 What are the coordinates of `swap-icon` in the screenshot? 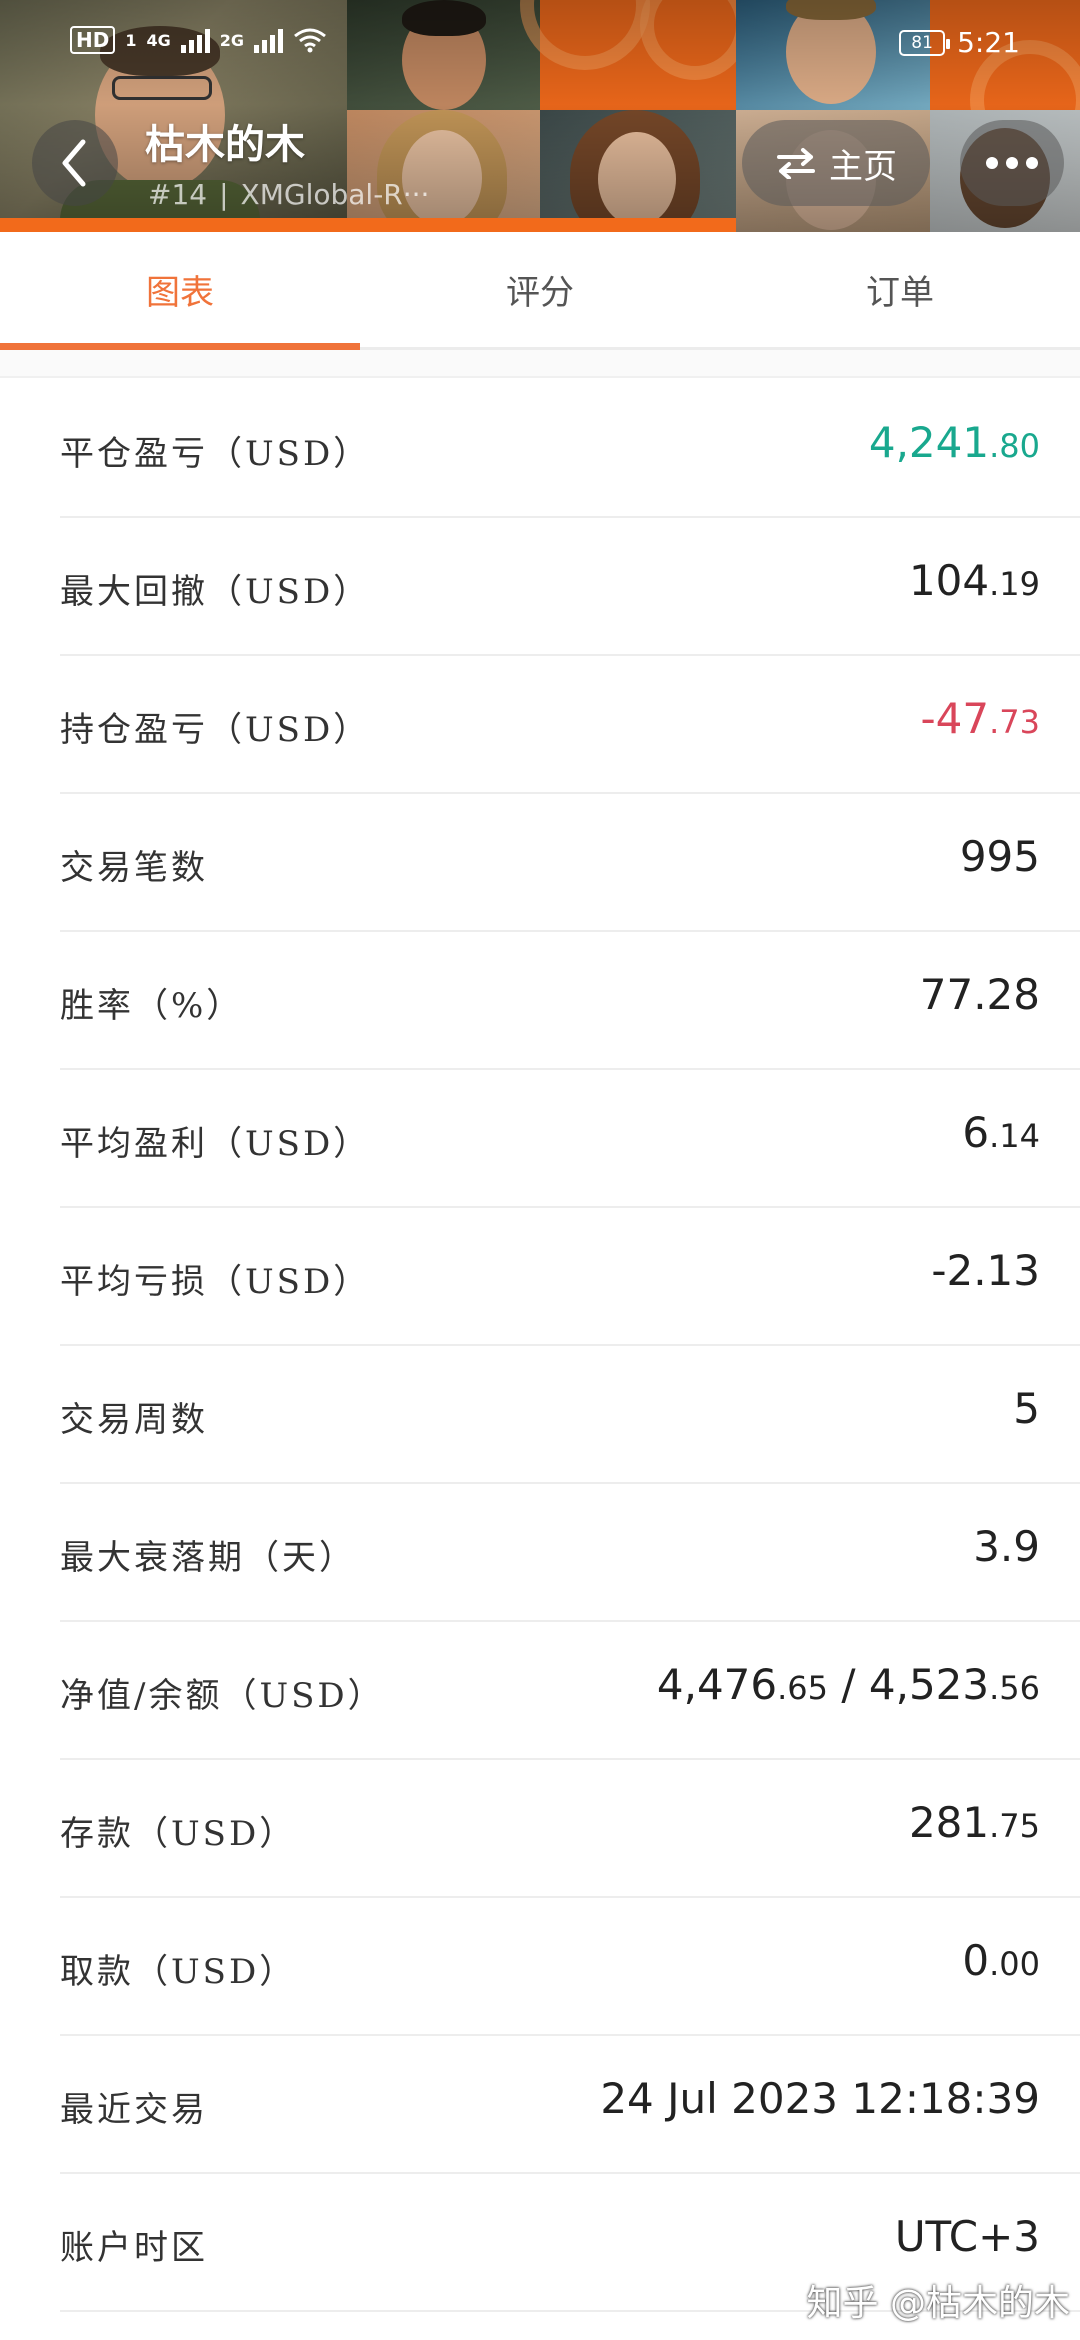 It's located at (796, 163).